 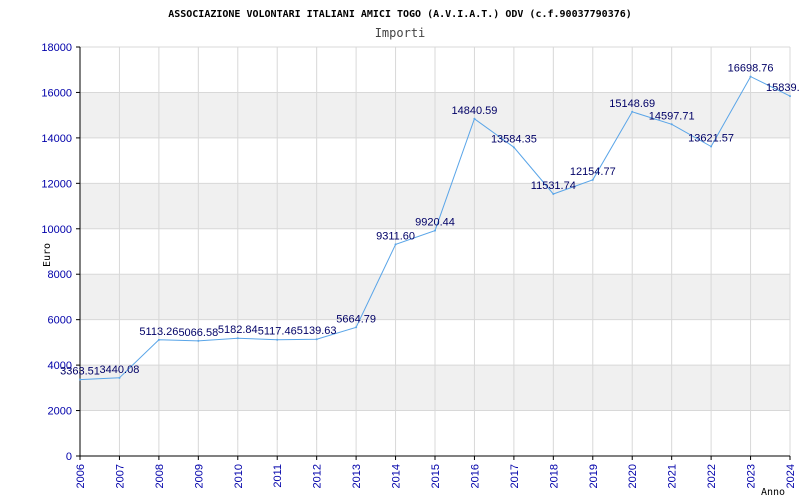 I want to click on y-axis-label: Euro, so click(x=47, y=255).